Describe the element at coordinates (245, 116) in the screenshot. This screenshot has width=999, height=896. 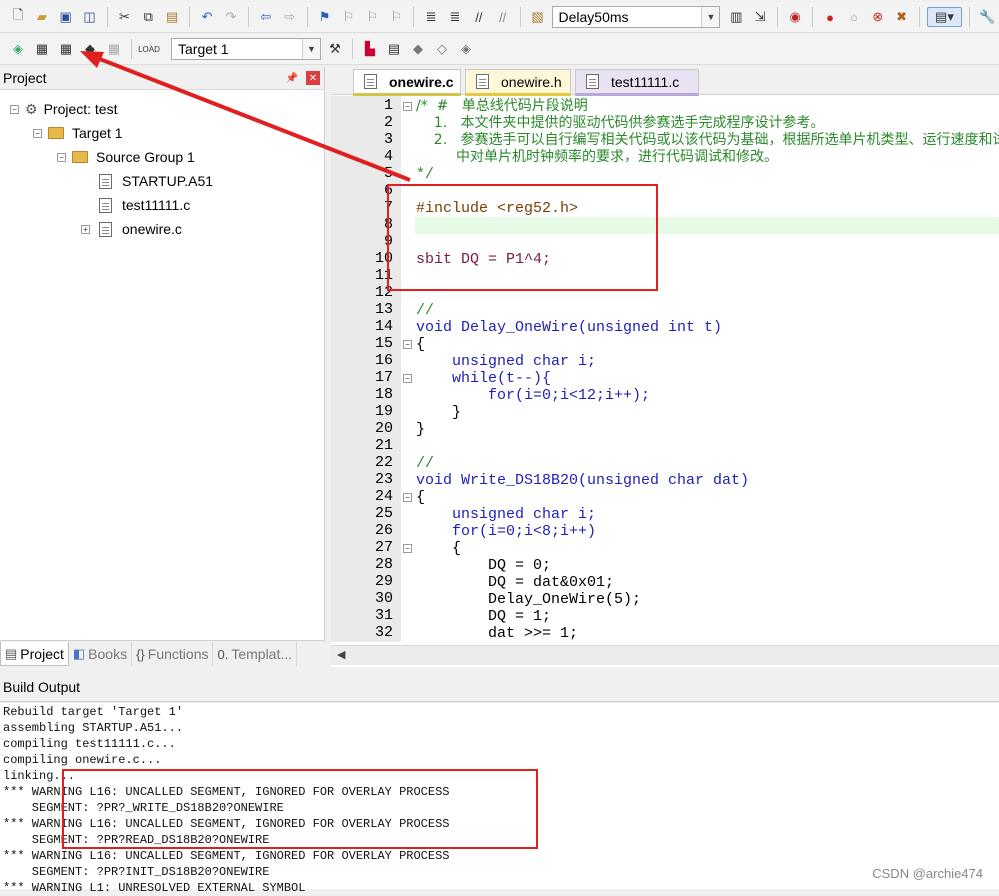
I see `annotation-arrow` at that location.